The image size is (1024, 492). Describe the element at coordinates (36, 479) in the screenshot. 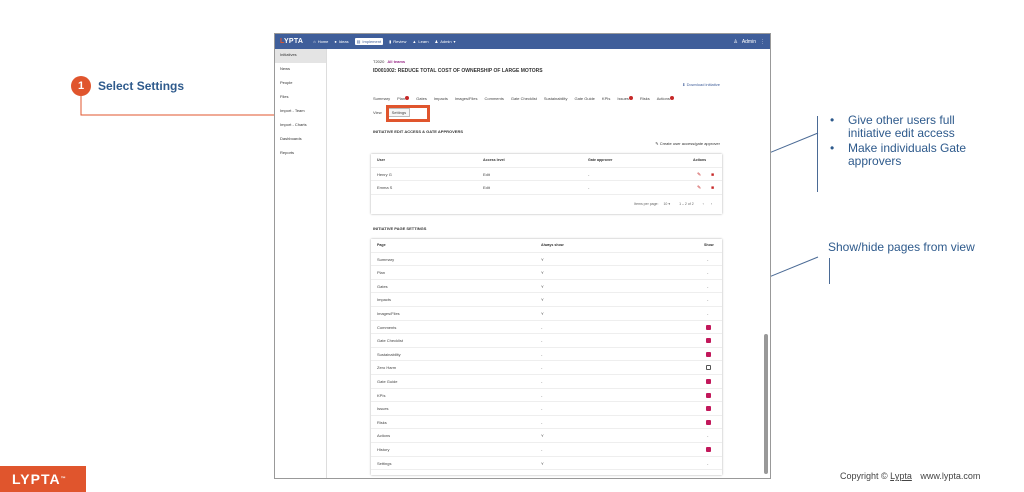

I see `footer-logo-text: LYPTA` at that location.